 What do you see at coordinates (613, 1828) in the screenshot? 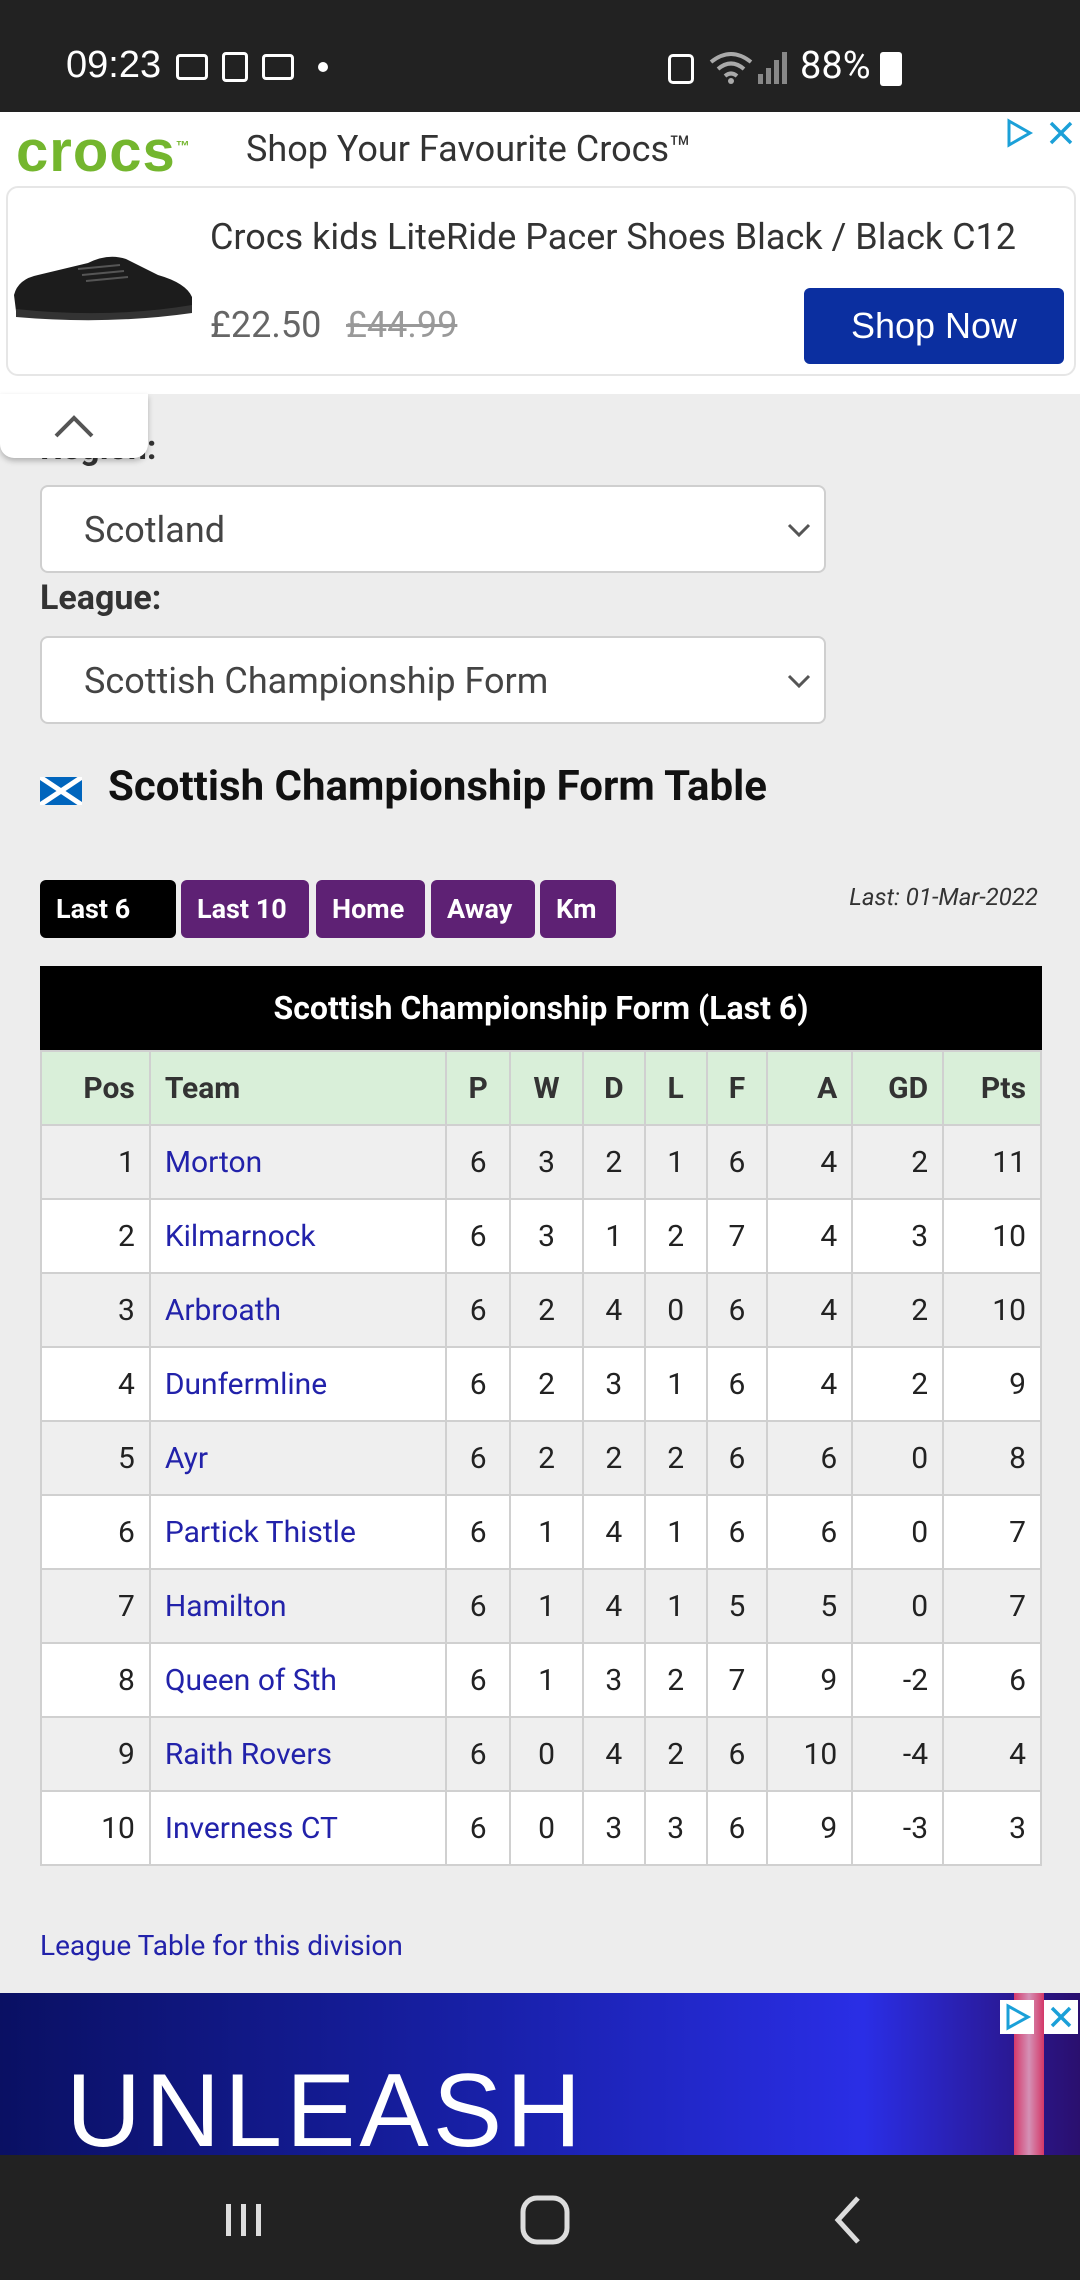
I see `cell-drawn: 3` at bounding box center [613, 1828].